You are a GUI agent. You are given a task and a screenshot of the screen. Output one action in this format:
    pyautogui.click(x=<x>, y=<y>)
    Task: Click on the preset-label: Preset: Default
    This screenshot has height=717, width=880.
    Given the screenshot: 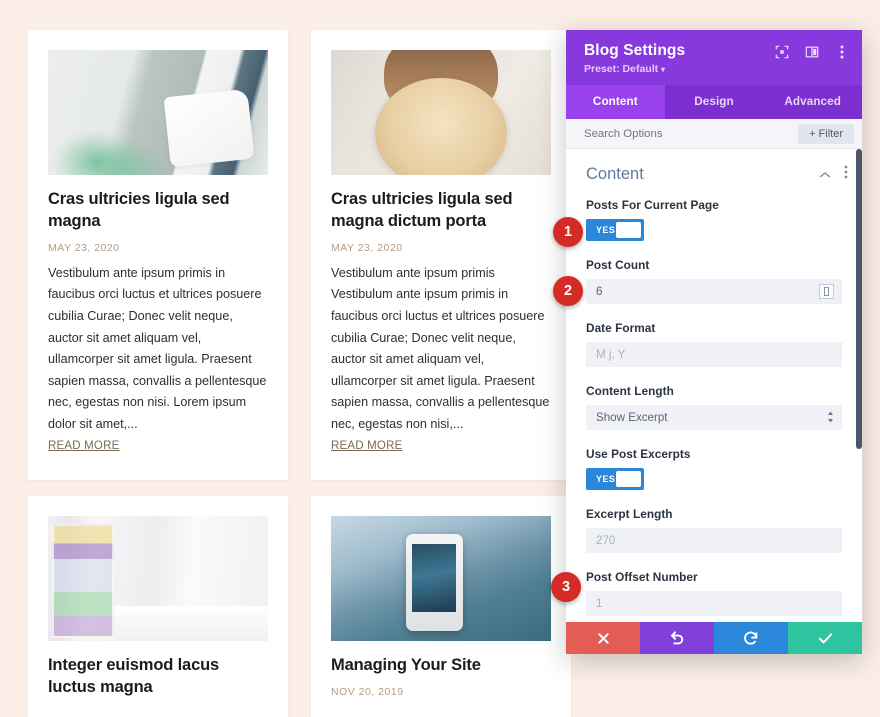 What is the action you would take?
    pyautogui.click(x=621, y=69)
    